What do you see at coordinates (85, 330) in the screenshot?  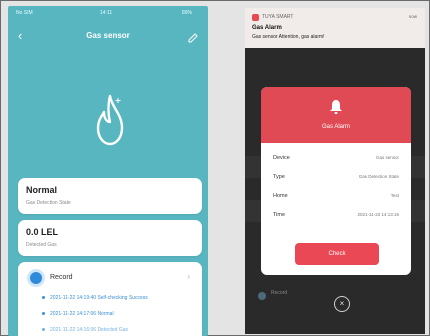 I see `record-line: 2021-11-22 14:16:06 Detected Gas` at bounding box center [85, 330].